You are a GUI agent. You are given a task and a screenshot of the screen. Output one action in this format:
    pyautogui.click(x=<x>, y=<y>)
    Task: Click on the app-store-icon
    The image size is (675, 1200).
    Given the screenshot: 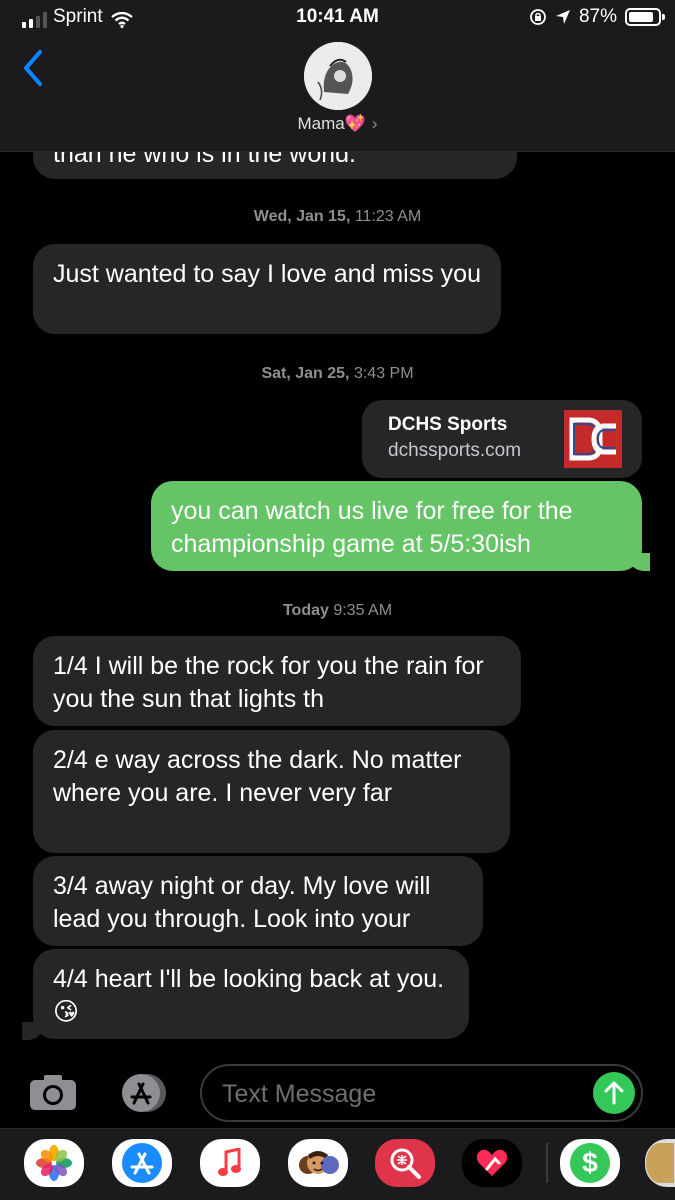 What is the action you would take?
    pyautogui.click(x=142, y=1163)
    